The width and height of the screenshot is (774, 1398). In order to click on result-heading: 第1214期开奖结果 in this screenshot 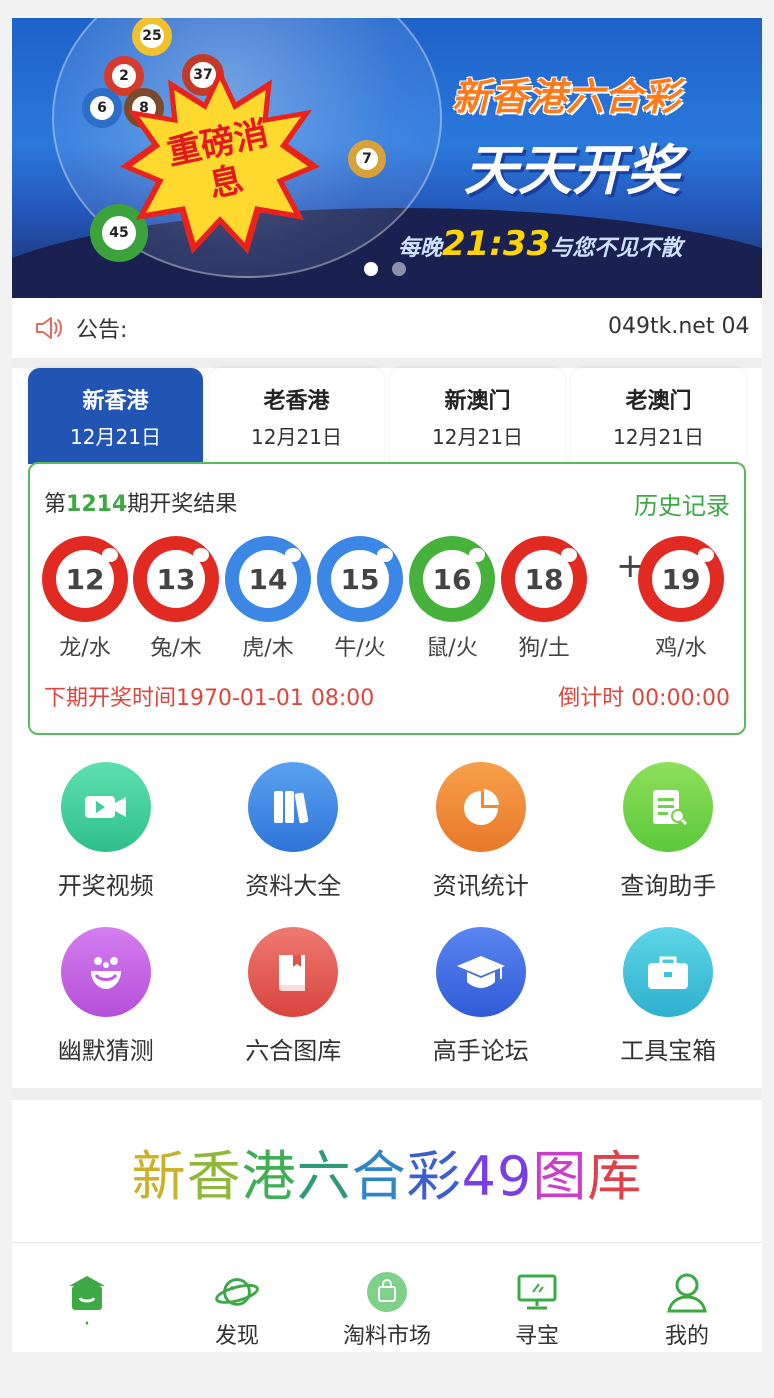, I will do `click(140, 502)`.